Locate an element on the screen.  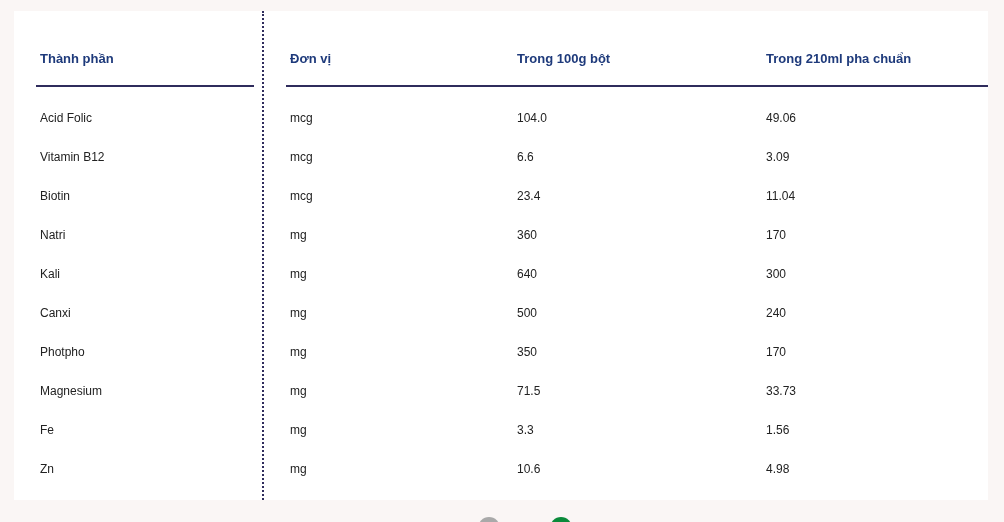
table-cell-text: 71.5 is located at coordinates (529, 391).